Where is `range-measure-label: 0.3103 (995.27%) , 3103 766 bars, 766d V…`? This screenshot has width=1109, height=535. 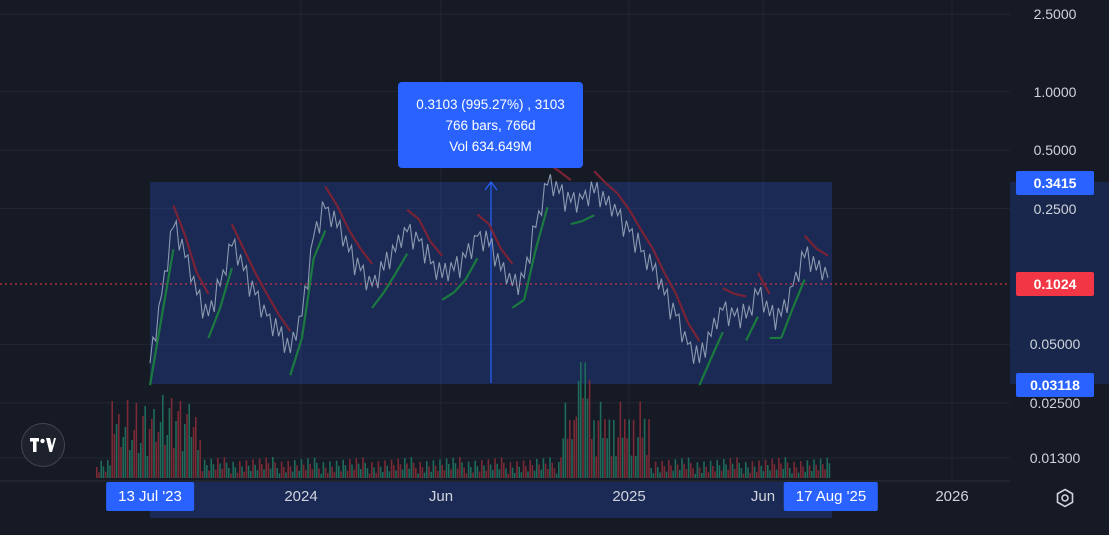
range-measure-label: 0.3103 (995.27%) , 3103 766 bars, 766d V… is located at coordinates (490, 125).